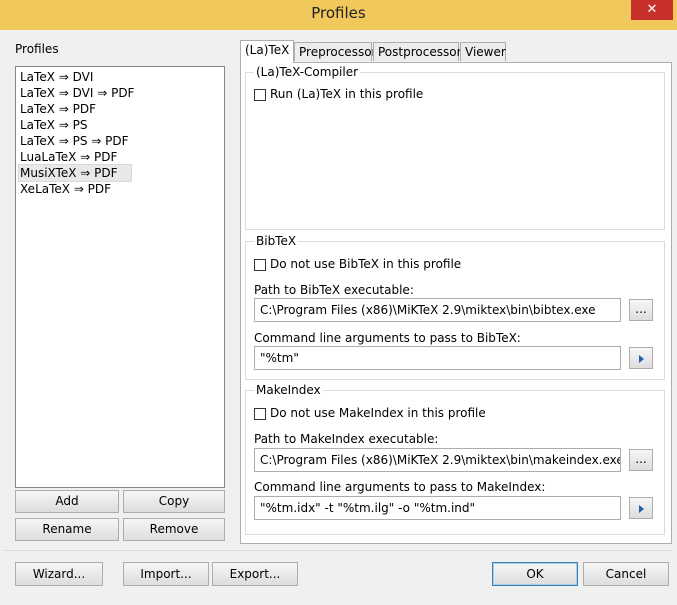 This screenshot has width=677, height=605. I want to click on rename-button: Rename, so click(67, 529).